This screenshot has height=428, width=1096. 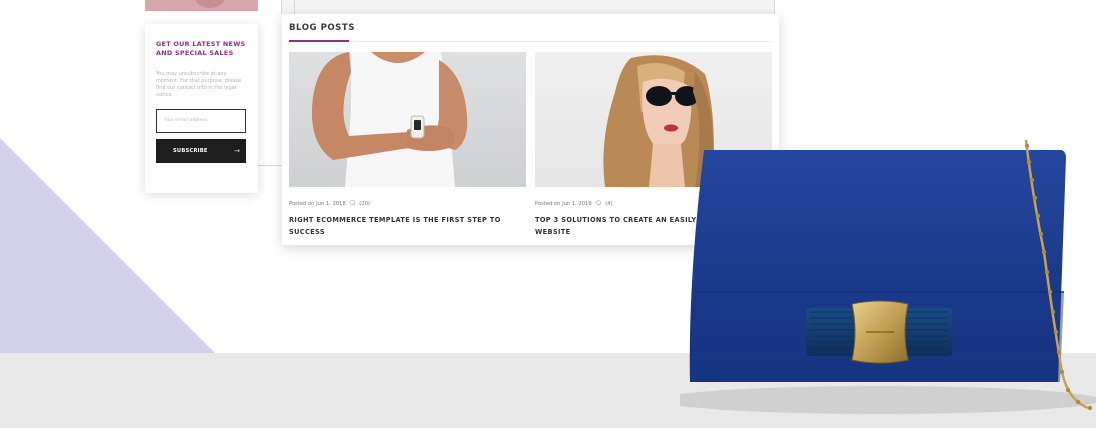 What do you see at coordinates (237, 150) in the screenshot?
I see `arrow-right-icon: →` at bounding box center [237, 150].